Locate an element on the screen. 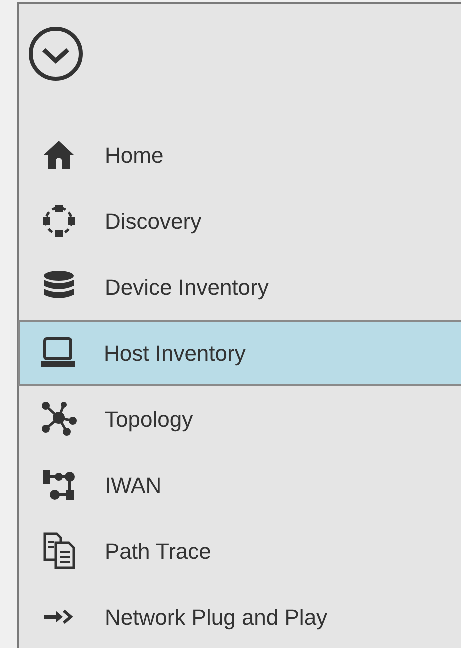 The height and width of the screenshot is (648, 461). collapse-chevron-icon is located at coordinates (56, 54).